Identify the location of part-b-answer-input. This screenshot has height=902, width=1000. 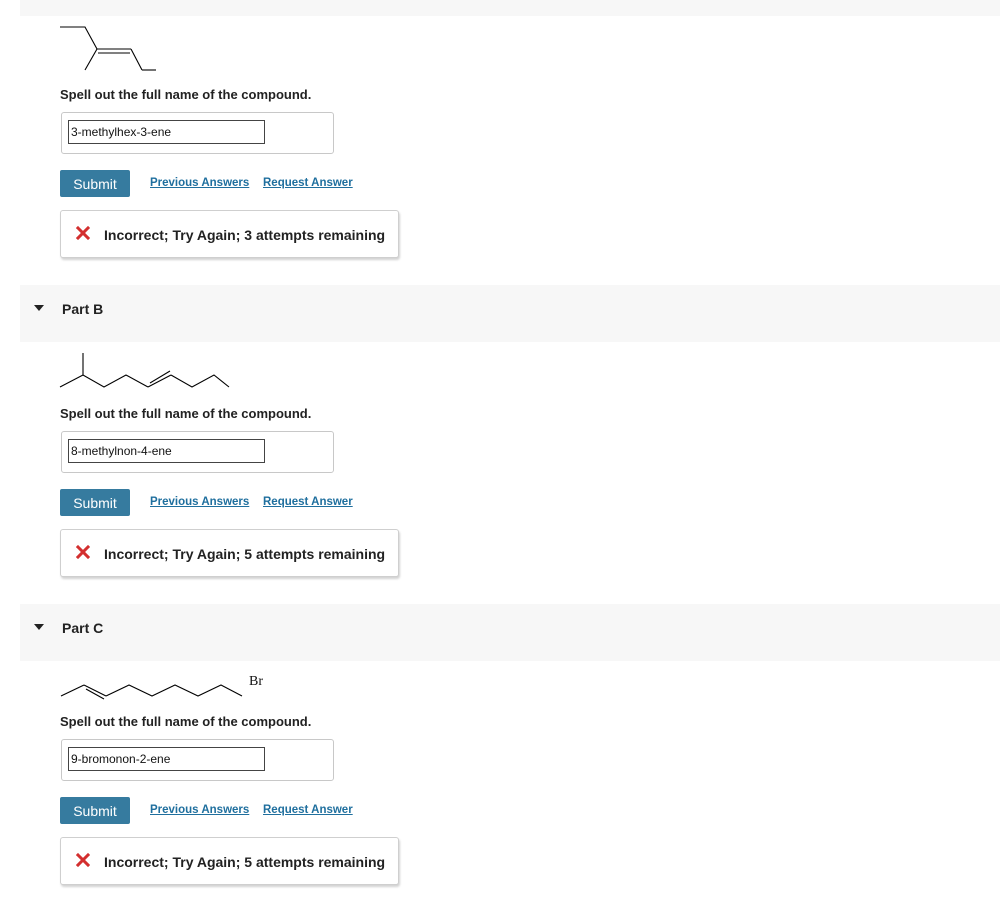
(166, 451).